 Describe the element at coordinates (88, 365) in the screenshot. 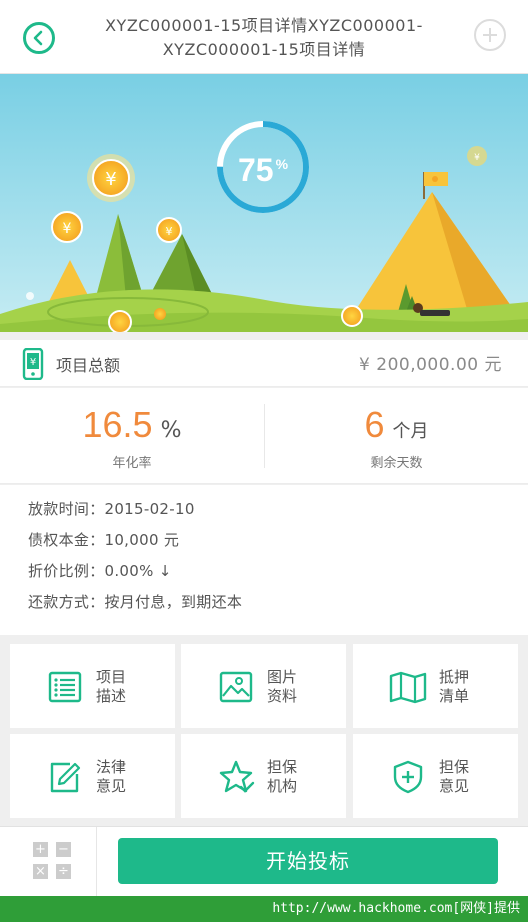

I see `amount-label: 项目总额` at that location.